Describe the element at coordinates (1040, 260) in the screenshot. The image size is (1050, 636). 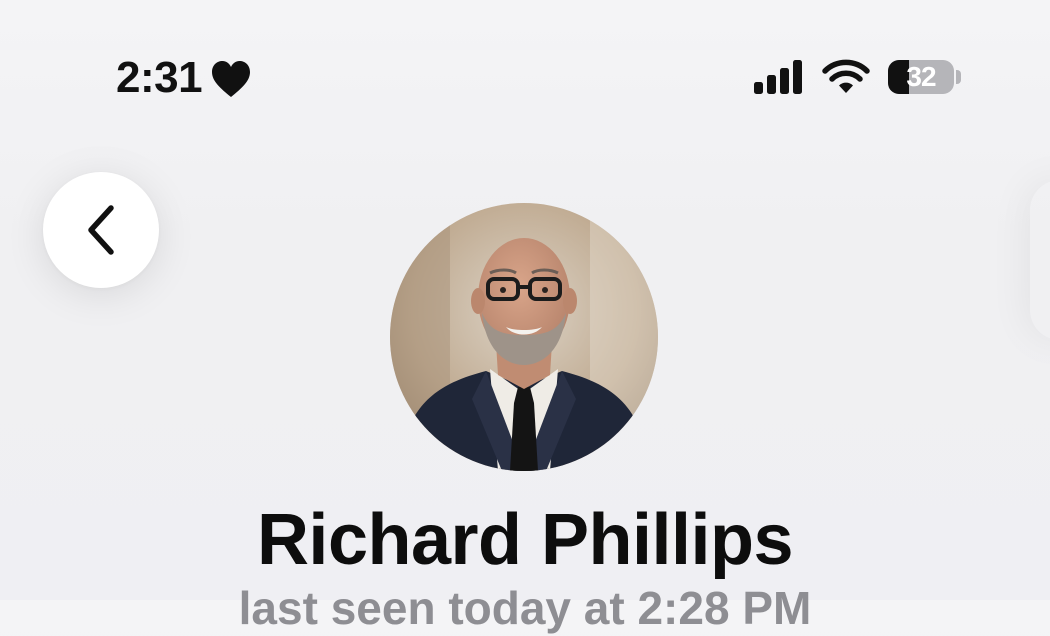
I see `edge-shadow` at that location.